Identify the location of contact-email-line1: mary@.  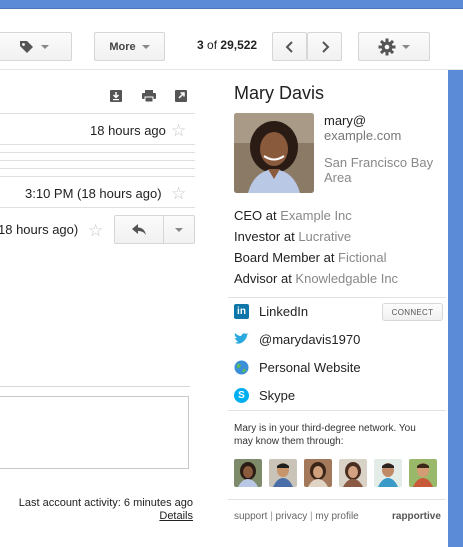
(345, 120).